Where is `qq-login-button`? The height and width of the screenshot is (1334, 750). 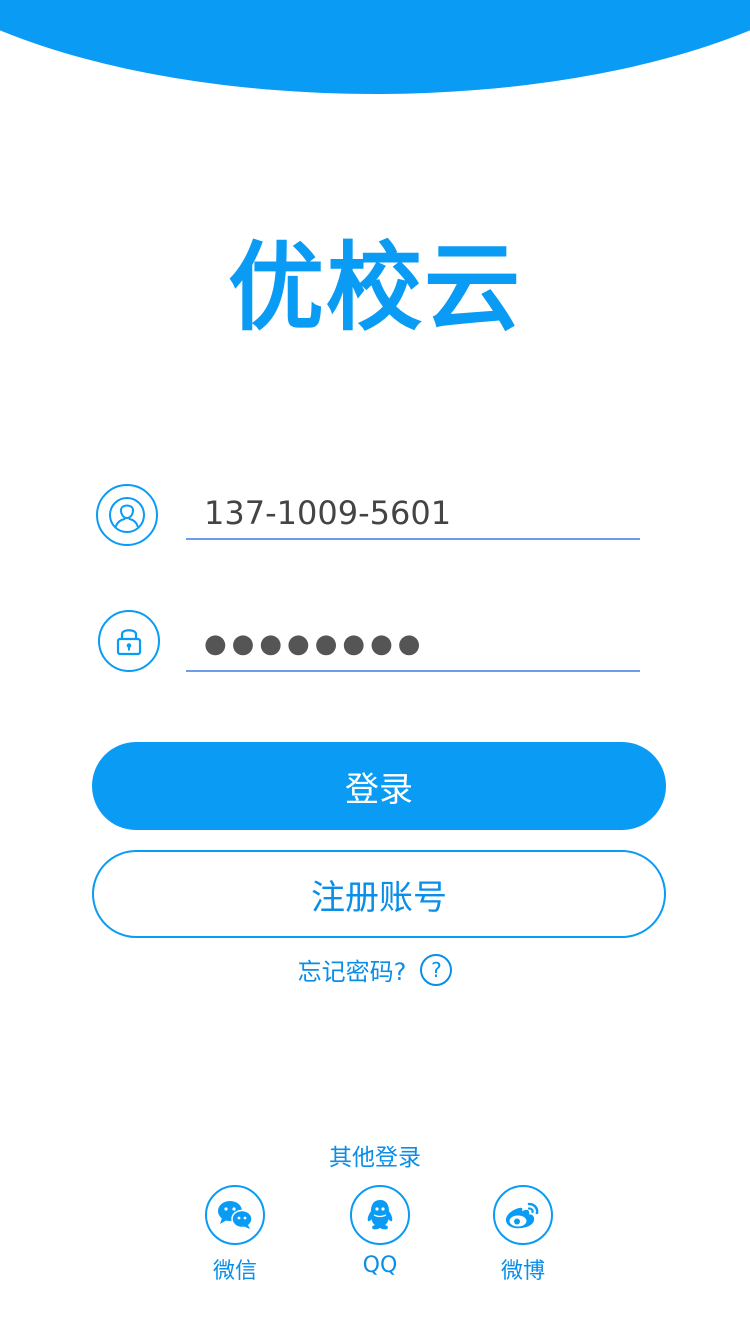 qq-login-button is located at coordinates (380, 1215).